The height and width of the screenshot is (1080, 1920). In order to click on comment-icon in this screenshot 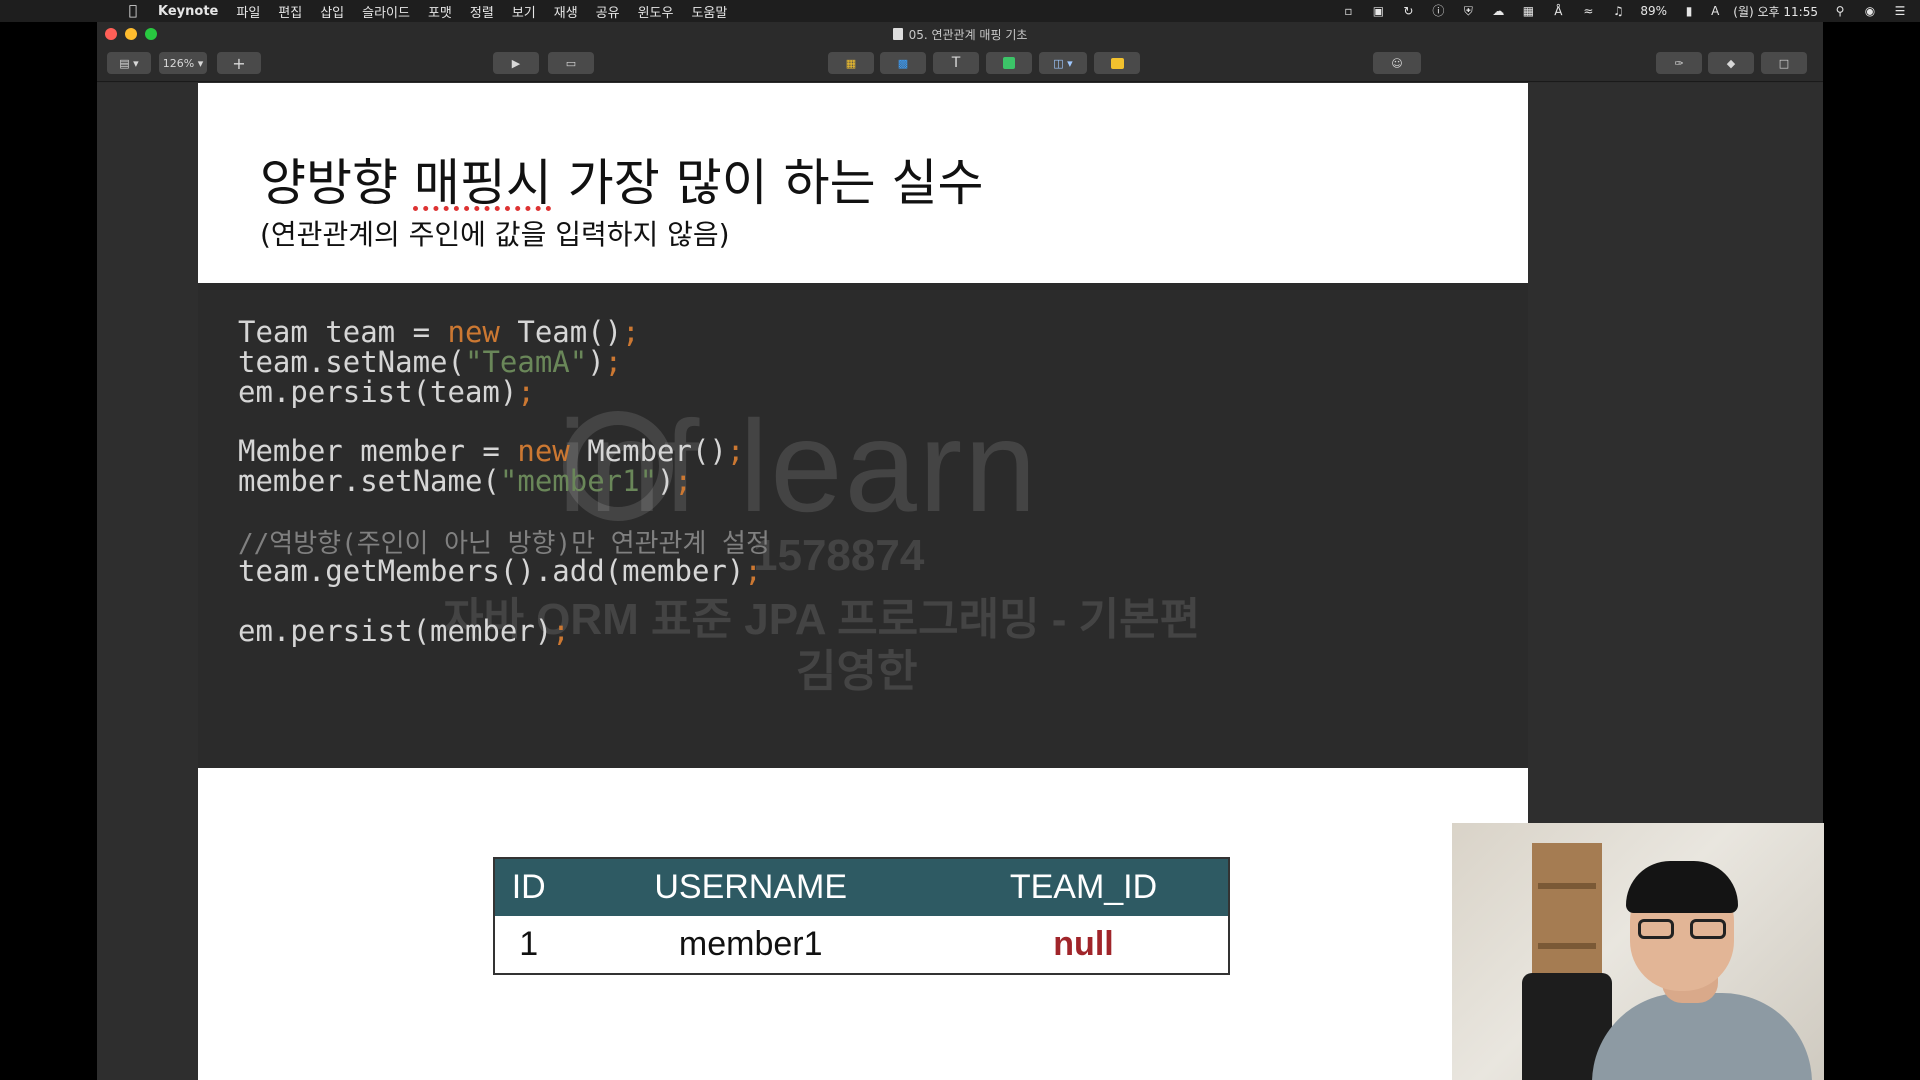, I will do `click(1117, 63)`.